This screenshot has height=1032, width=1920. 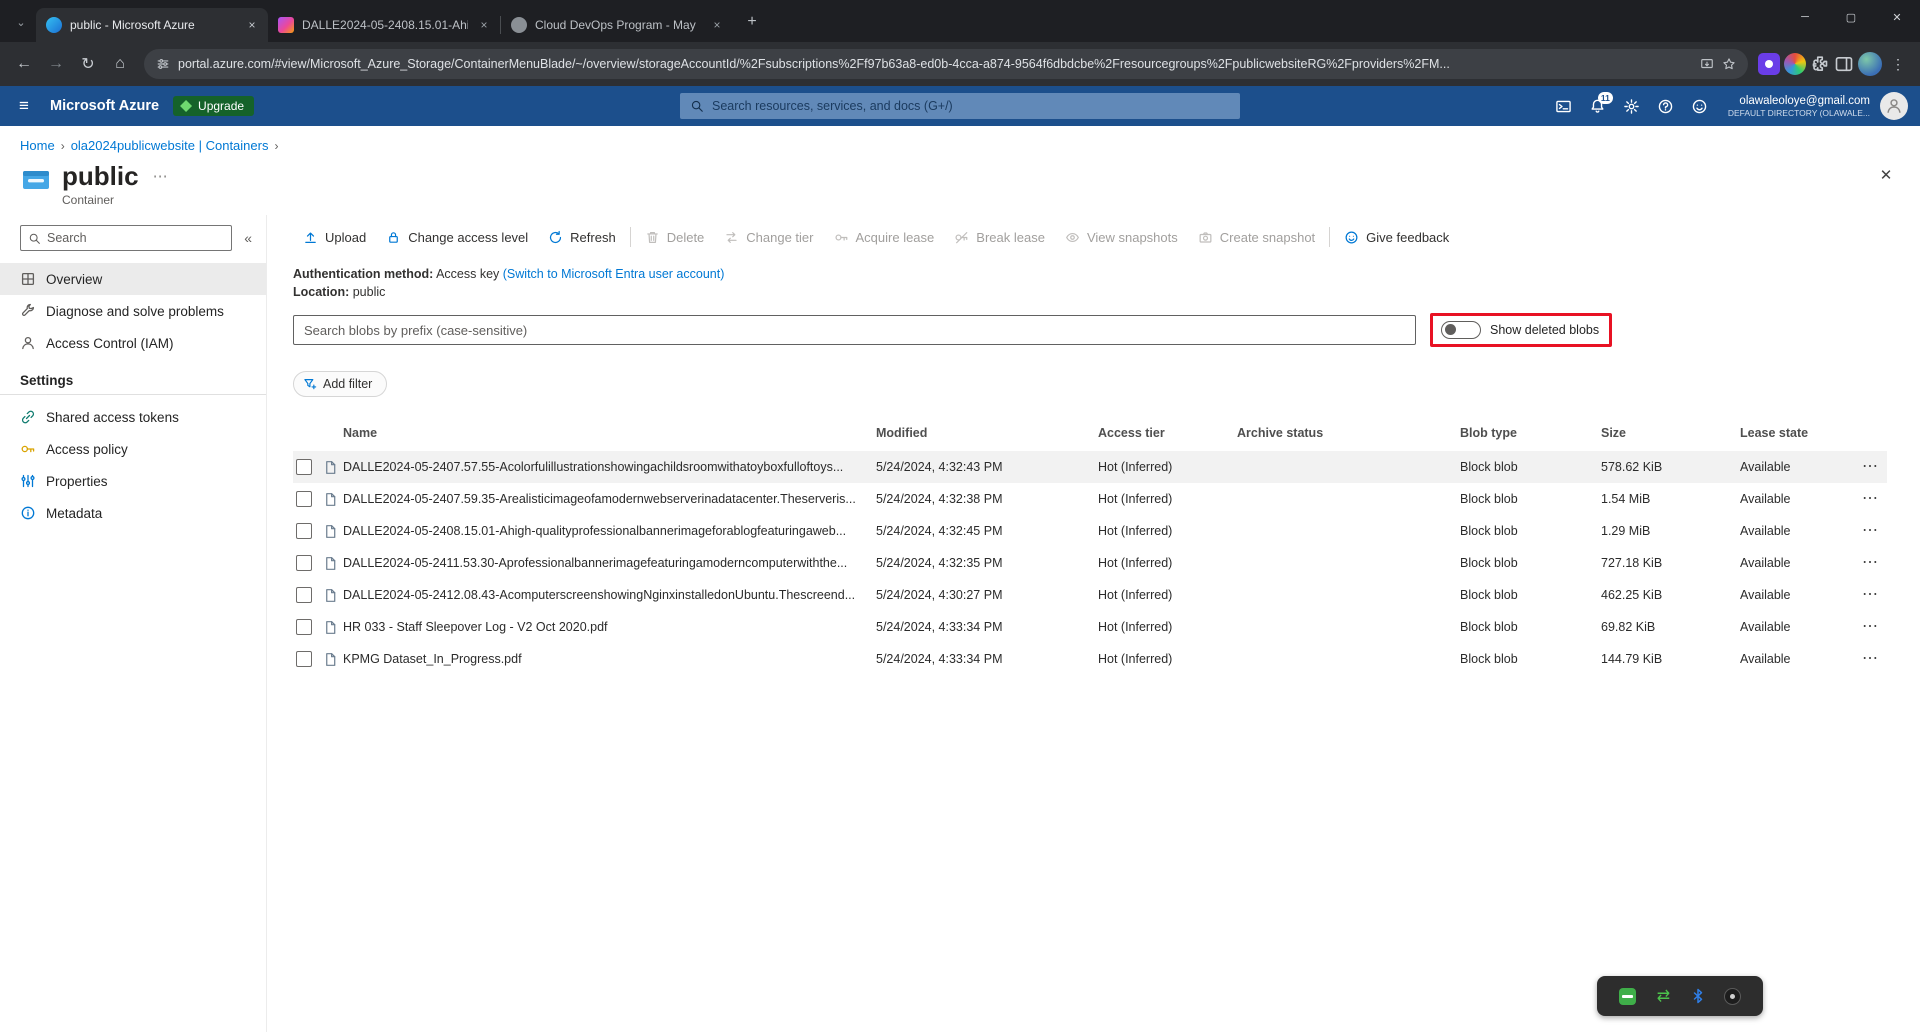 I want to click on sidebar-item-access-control: Access Control (IAM), so click(x=133, y=343).